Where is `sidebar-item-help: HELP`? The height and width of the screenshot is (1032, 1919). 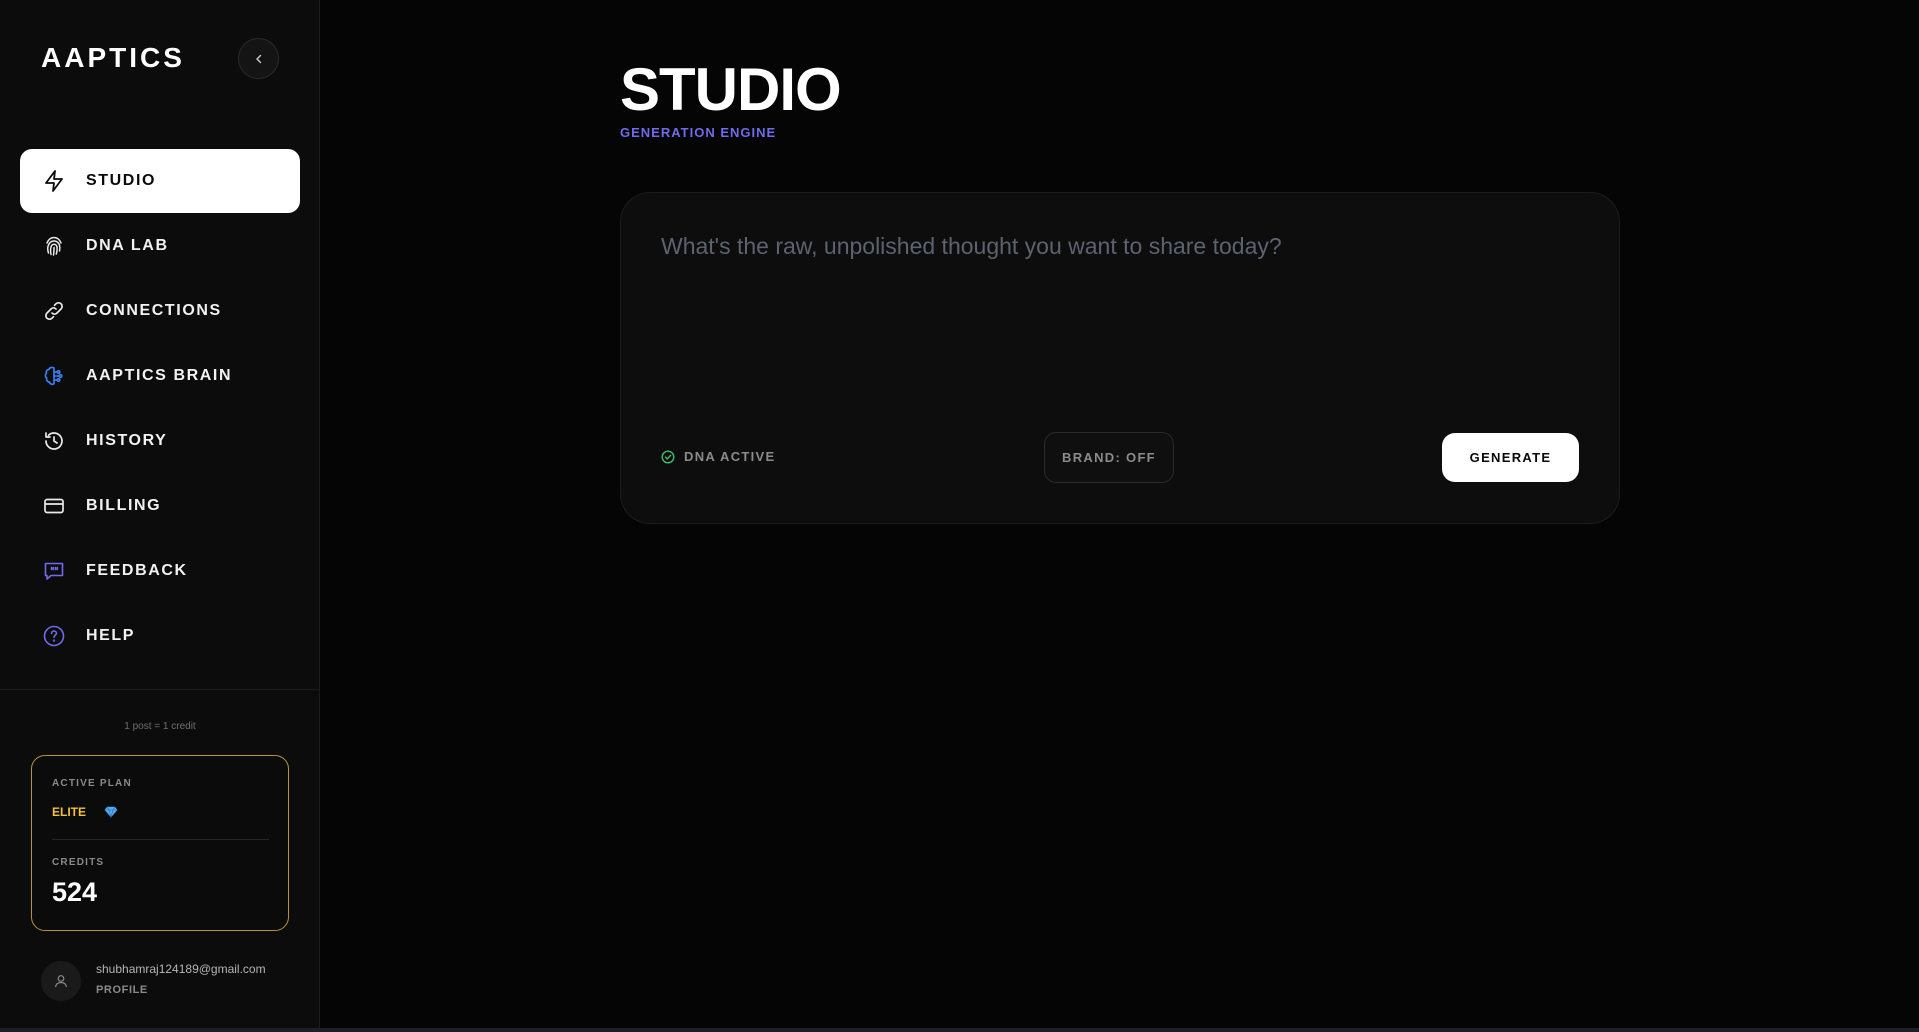 sidebar-item-help: HELP is located at coordinates (160, 636).